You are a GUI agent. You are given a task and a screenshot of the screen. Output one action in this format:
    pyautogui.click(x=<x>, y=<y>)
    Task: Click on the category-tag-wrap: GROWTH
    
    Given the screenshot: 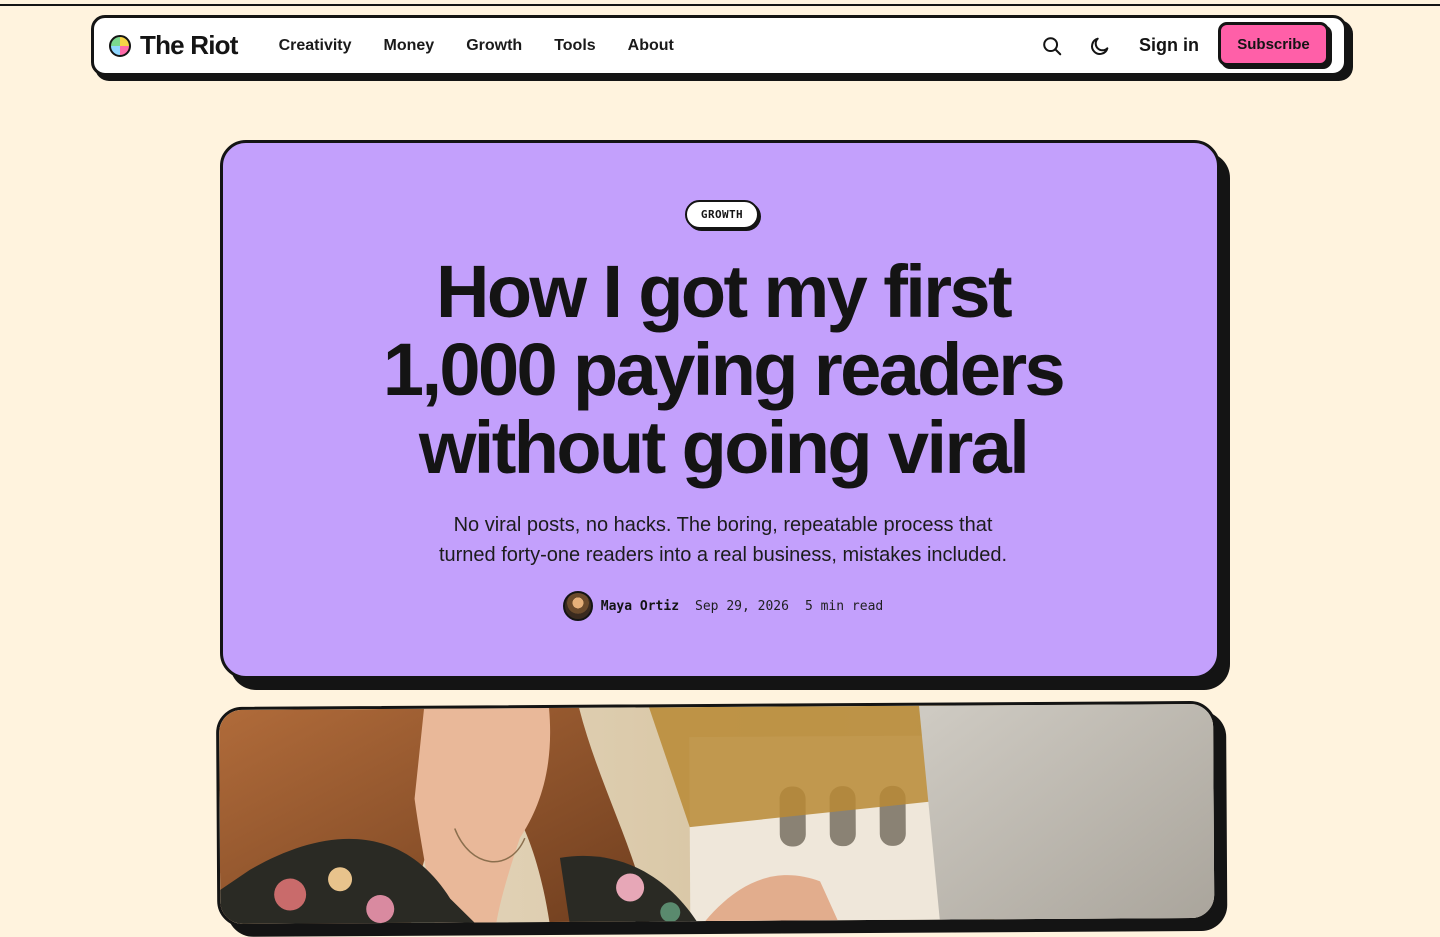 What is the action you would take?
    pyautogui.click(x=723, y=216)
    